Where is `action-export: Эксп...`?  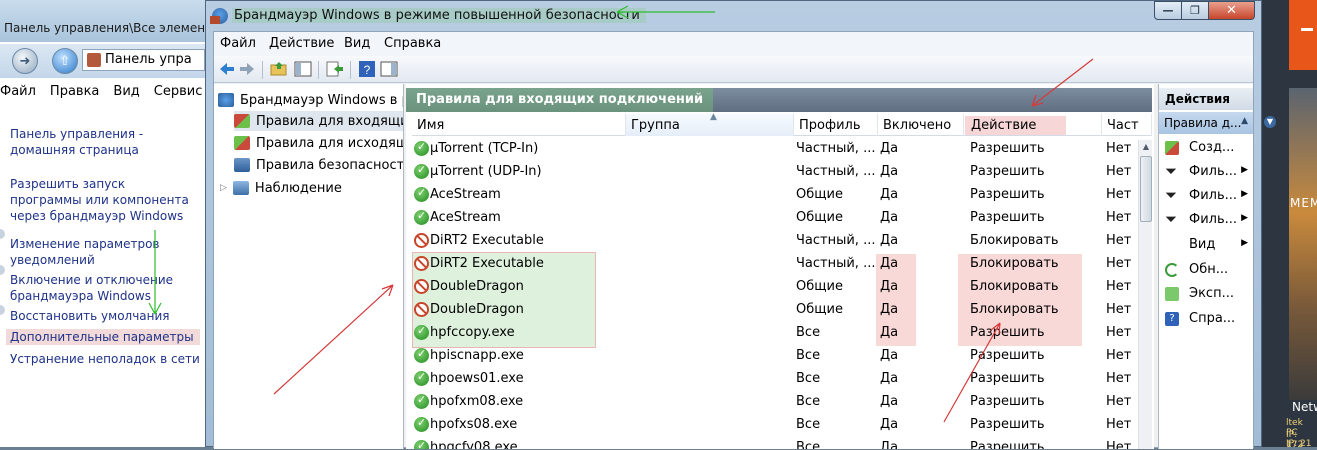
action-export: Эксп... is located at coordinates (1206, 294).